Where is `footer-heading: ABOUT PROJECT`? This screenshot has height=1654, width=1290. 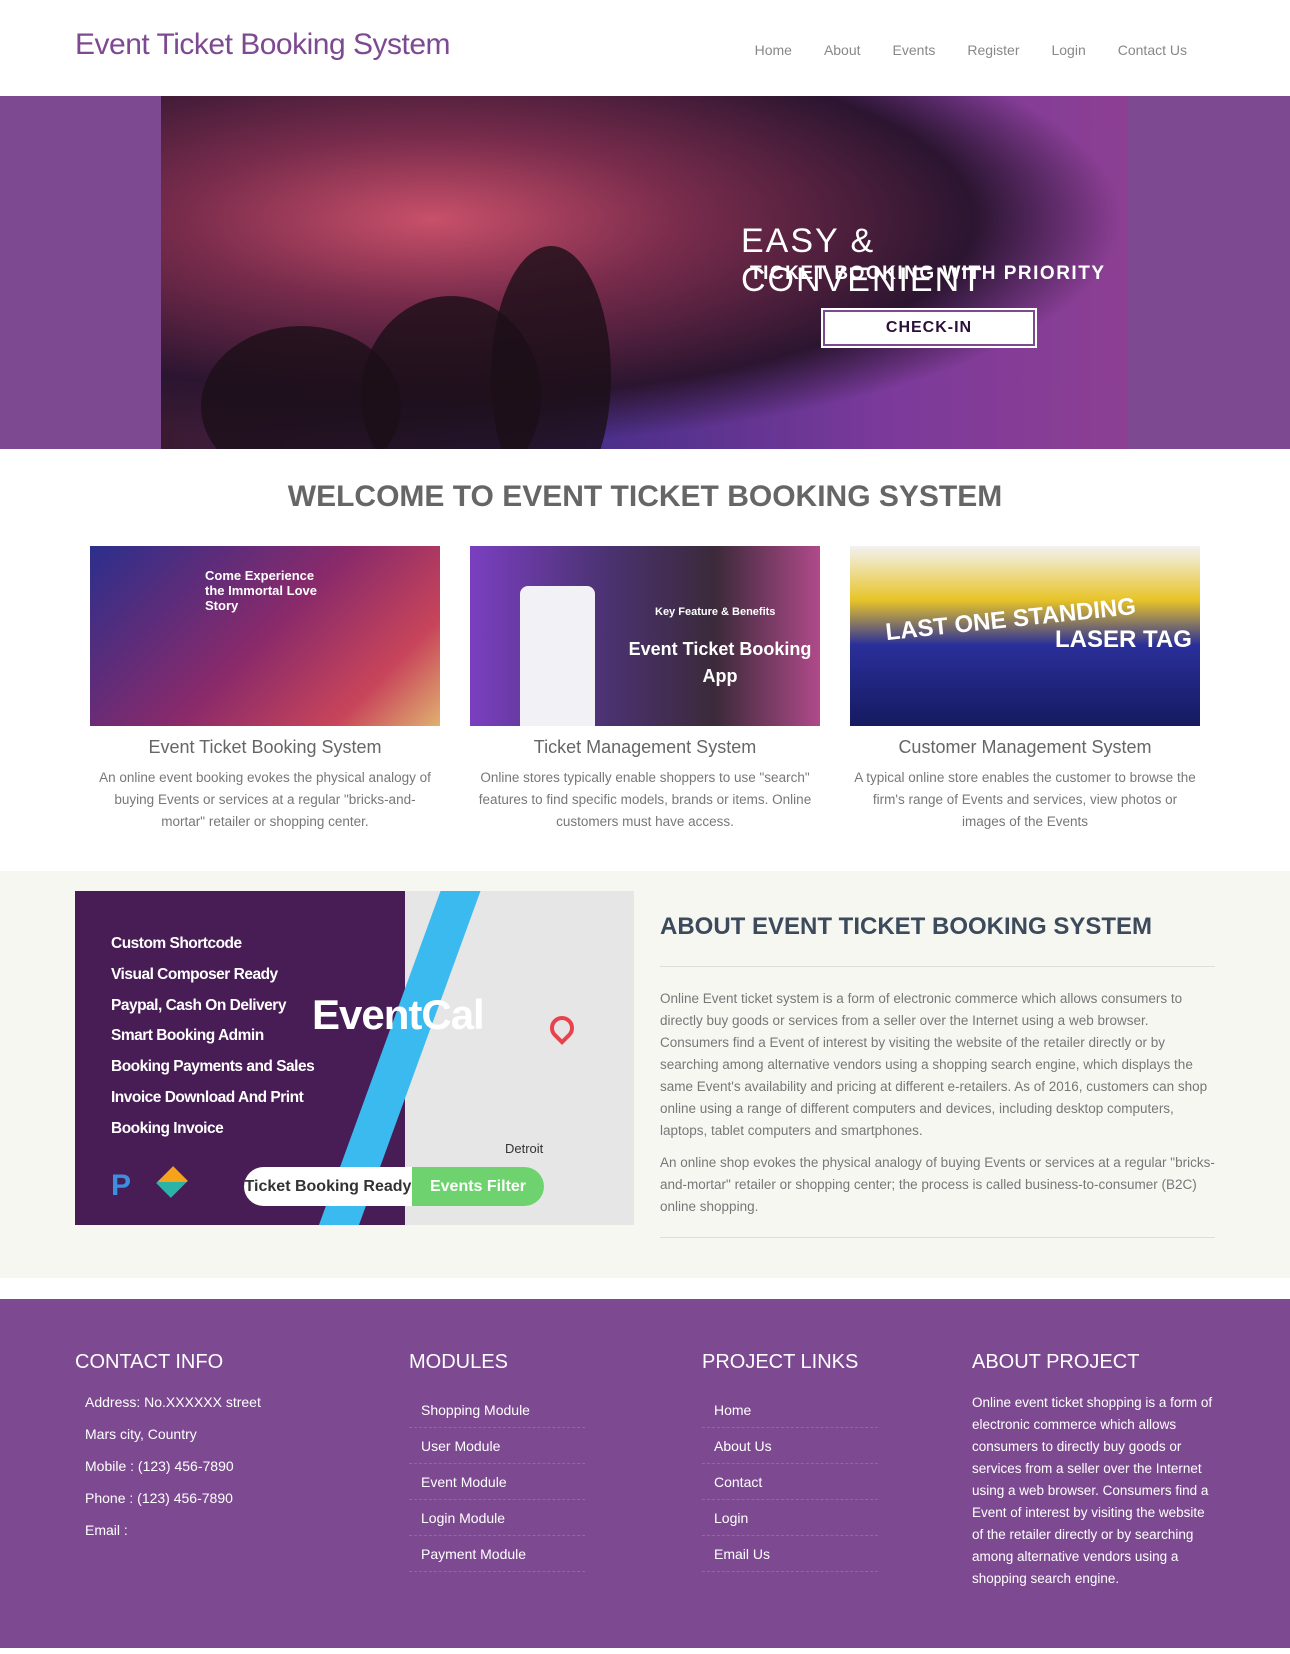
footer-heading: ABOUT PROJECT is located at coordinates (1056, 1362).